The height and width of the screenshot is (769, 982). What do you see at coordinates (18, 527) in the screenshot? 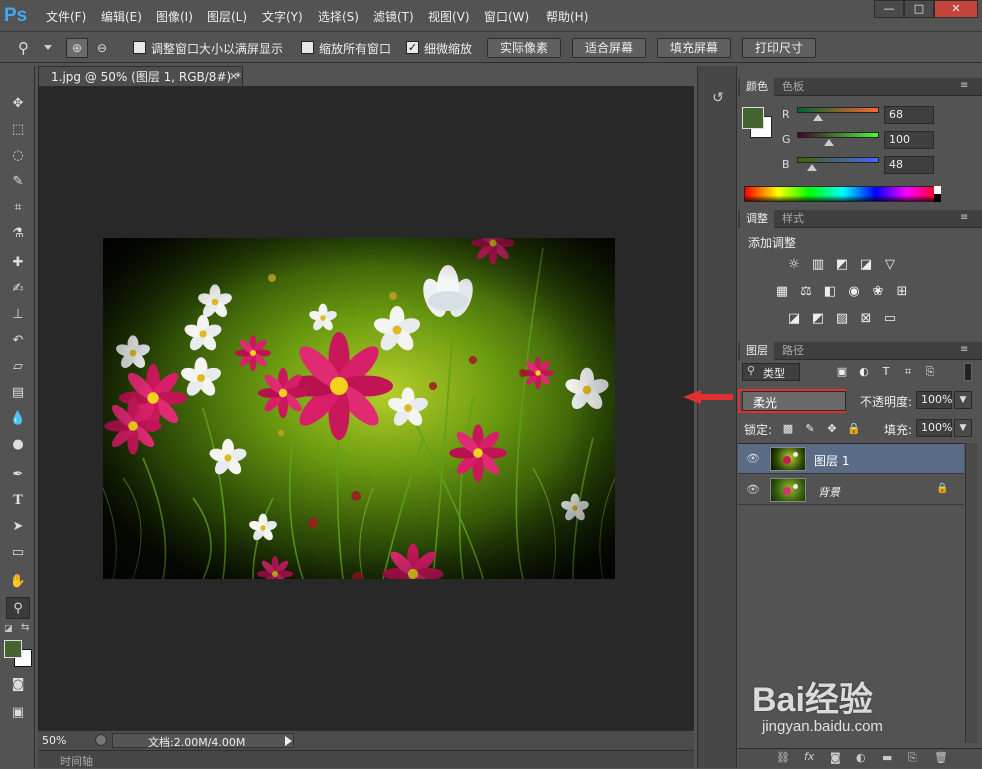
I see `path-selection-tool-icon: ➤` at bounding box center [18, 527].